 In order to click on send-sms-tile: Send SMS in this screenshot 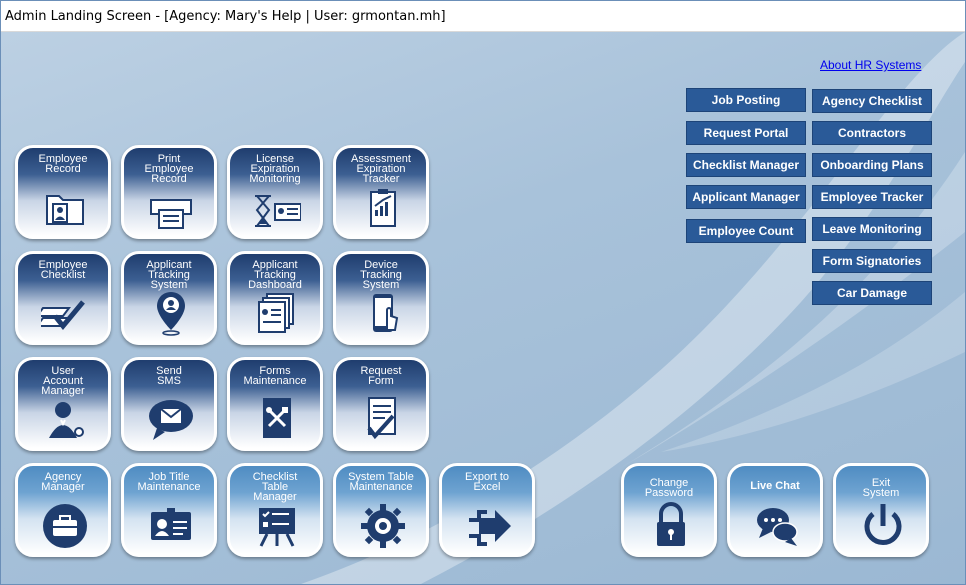, I will do `click(169, 404)`.